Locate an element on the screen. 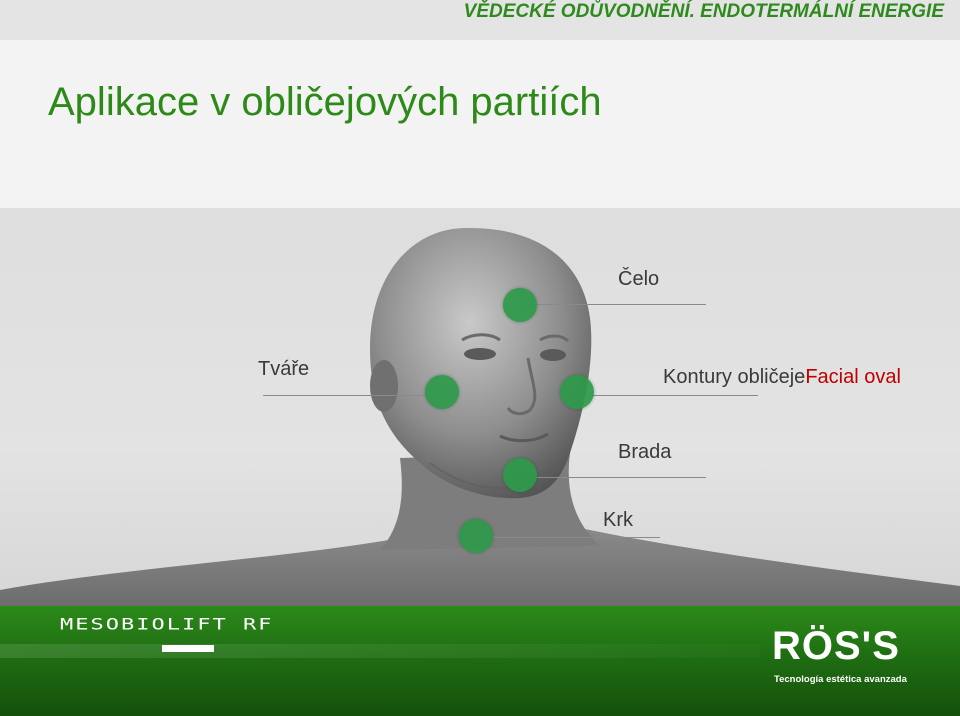 The width and height of the screenshot is (960, 716). label-celo: Čelo is located at coordinates (639, 279).